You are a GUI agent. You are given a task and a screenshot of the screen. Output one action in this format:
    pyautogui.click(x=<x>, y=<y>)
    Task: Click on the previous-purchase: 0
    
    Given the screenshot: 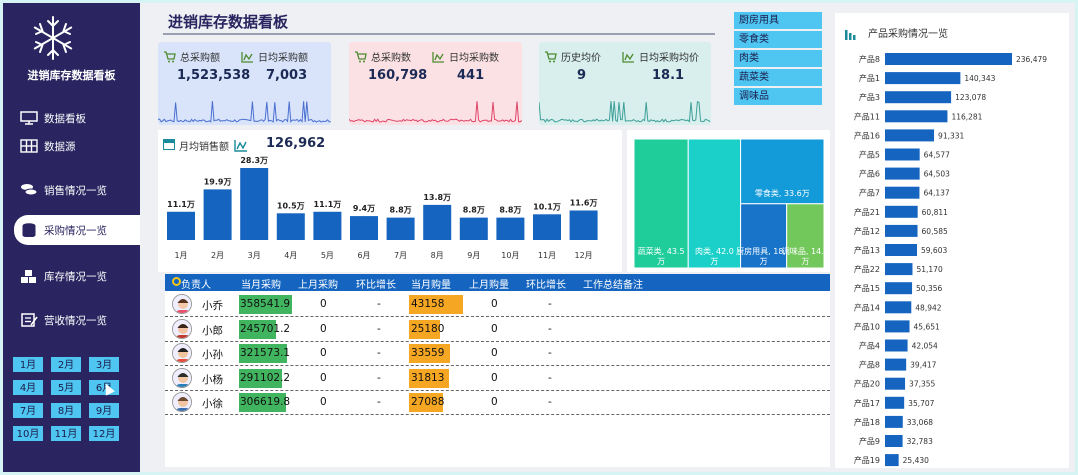 What is the action you would take?
    pyautogui.click(x=323, y=304)
    